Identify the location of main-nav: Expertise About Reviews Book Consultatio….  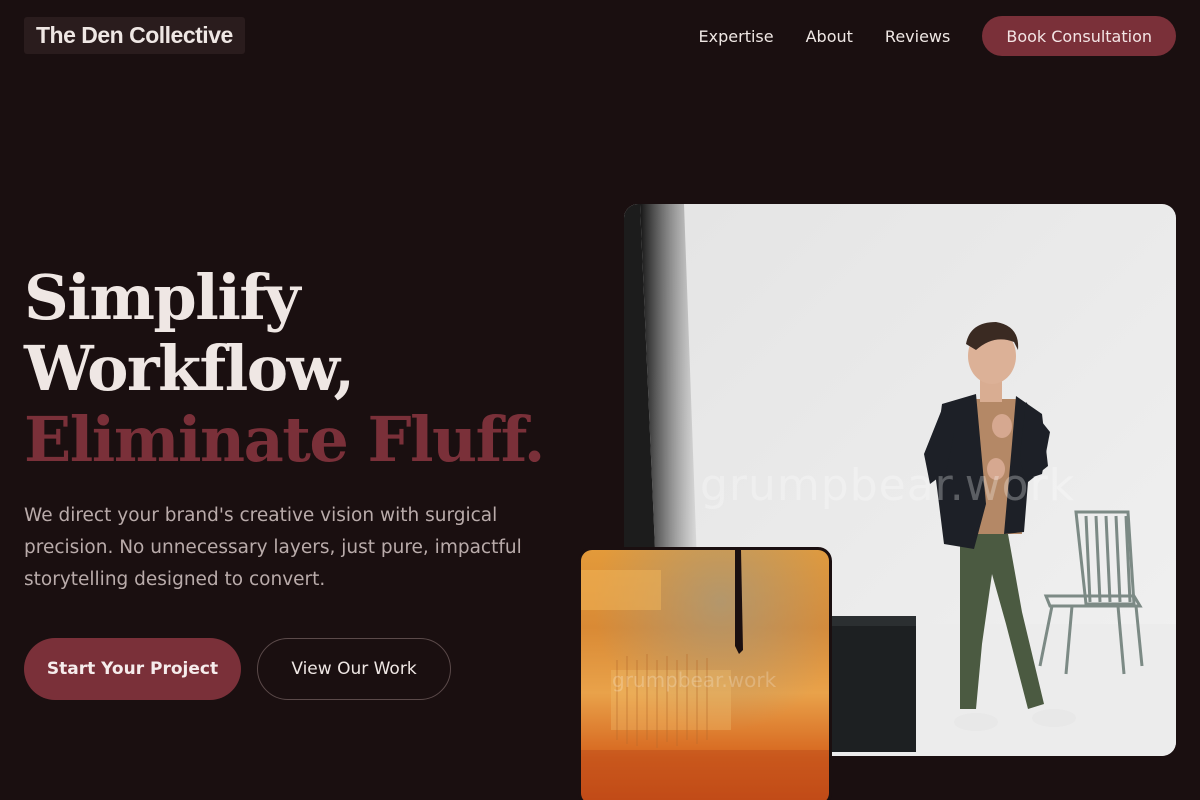
(937, 36).